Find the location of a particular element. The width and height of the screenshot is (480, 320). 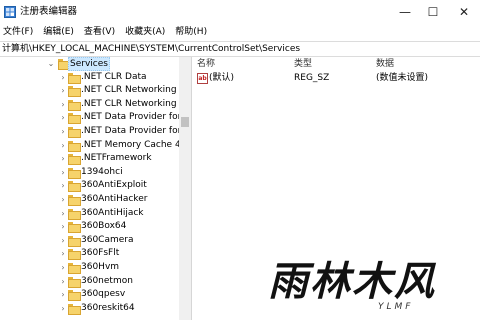

tree-item: › 360Camera is located at coordinates (89, 241).